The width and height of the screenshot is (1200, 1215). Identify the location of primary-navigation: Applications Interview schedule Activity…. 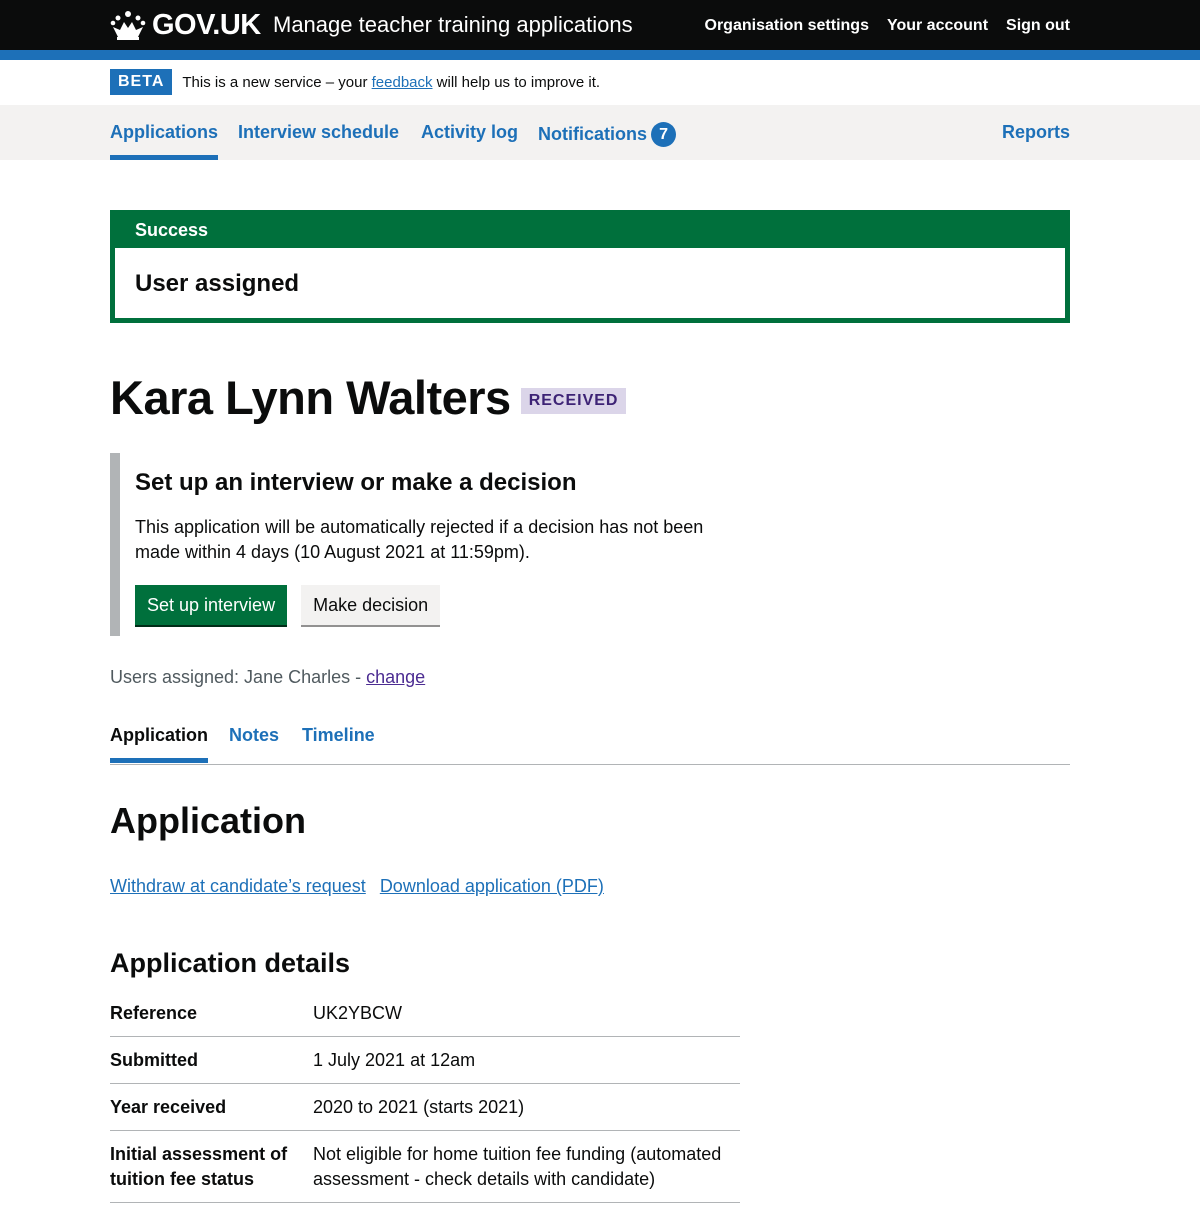
(600, 132).